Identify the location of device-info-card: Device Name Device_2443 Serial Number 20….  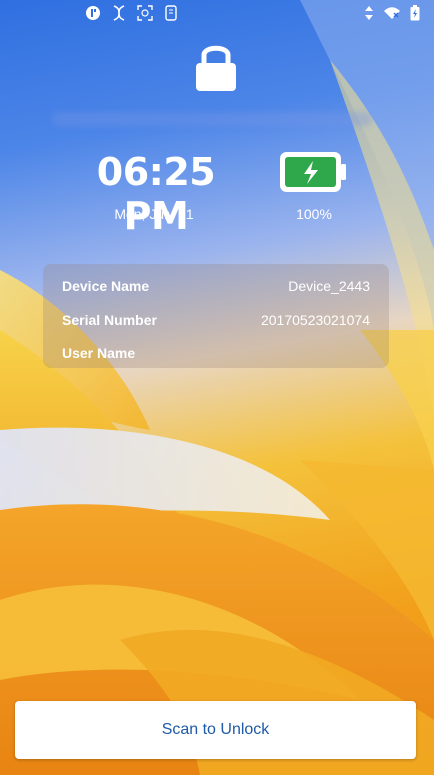
(216, 316).